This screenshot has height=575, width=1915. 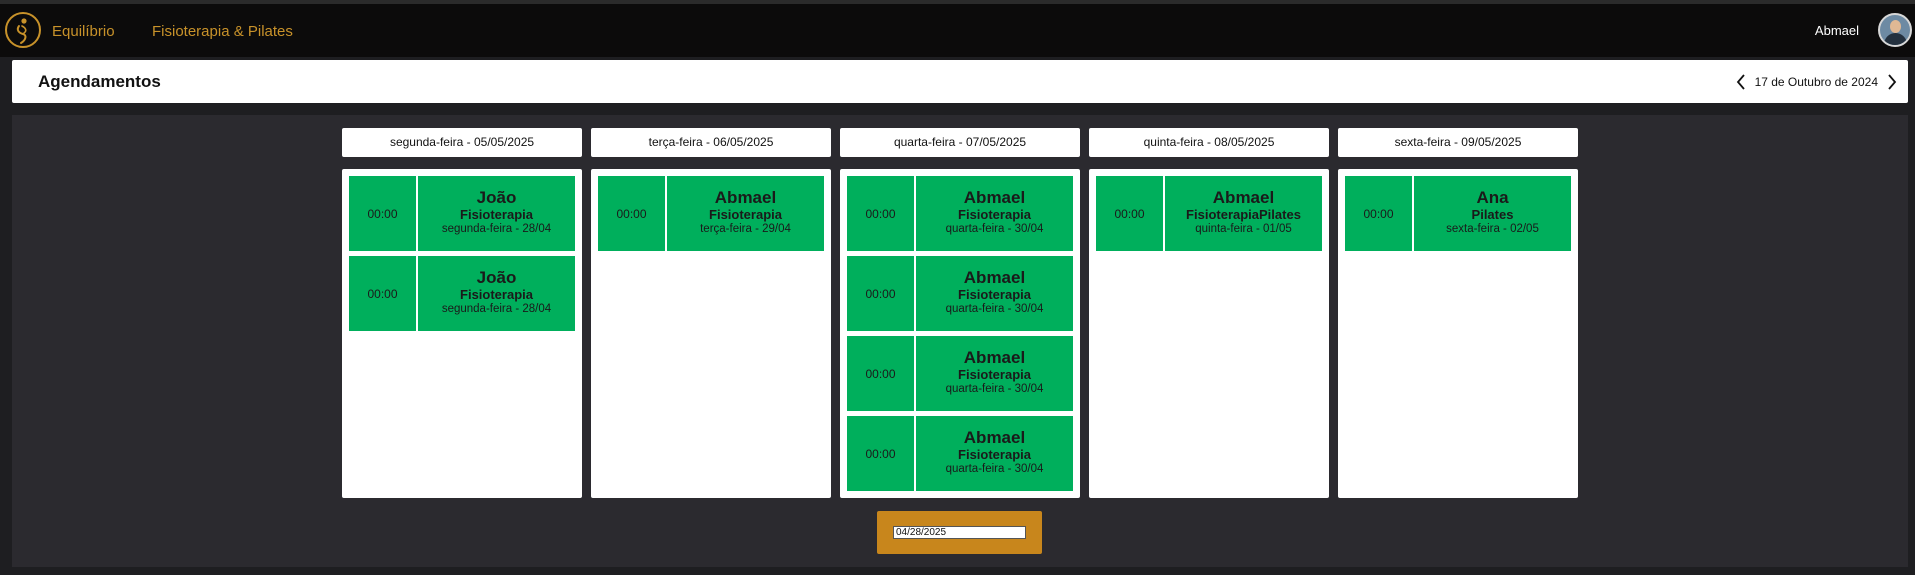 What do you see at coordinates (711, 142) in the screenshot?
I see `day-header: terça-feira - 06/05/2025` at bounding box center [711, 142].